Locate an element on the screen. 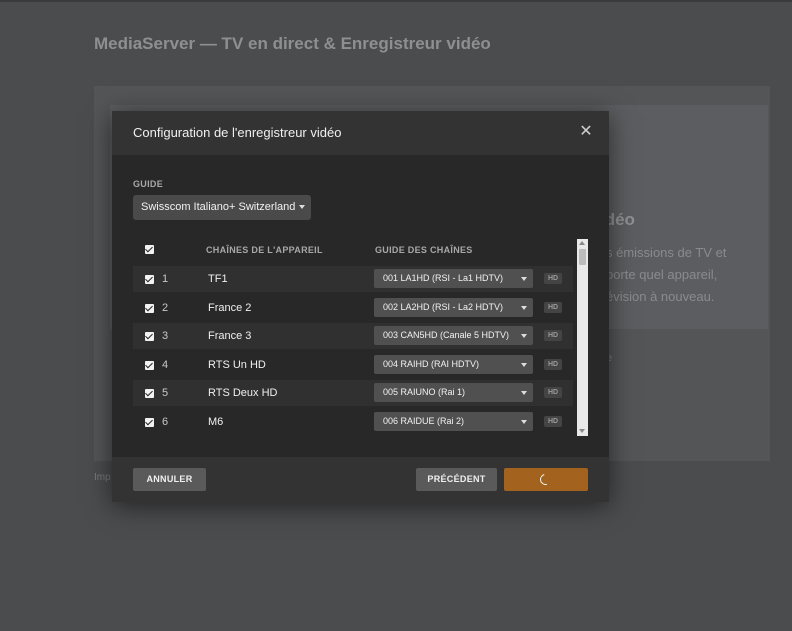 This screenshot has width=792, height=631. table-header: CHAÎNES DE L'APPAREIL GUIDE DES CHAÎNES is located at coordinates (353, 250).